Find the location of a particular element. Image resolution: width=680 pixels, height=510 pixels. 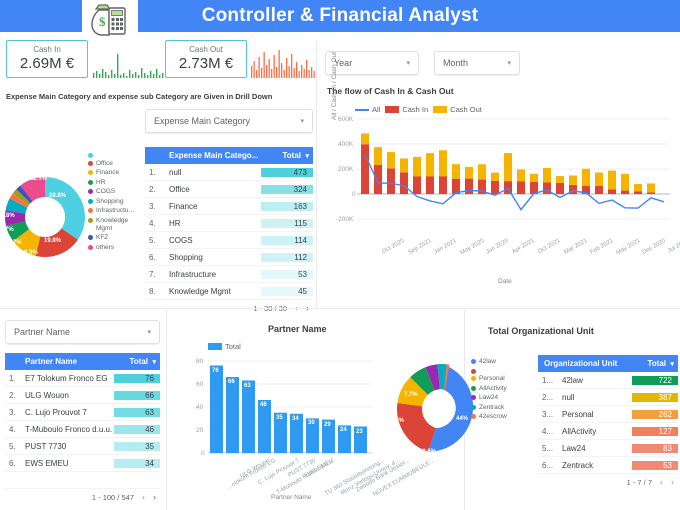

legend-item: Finance is located at coordinates (111, 173).